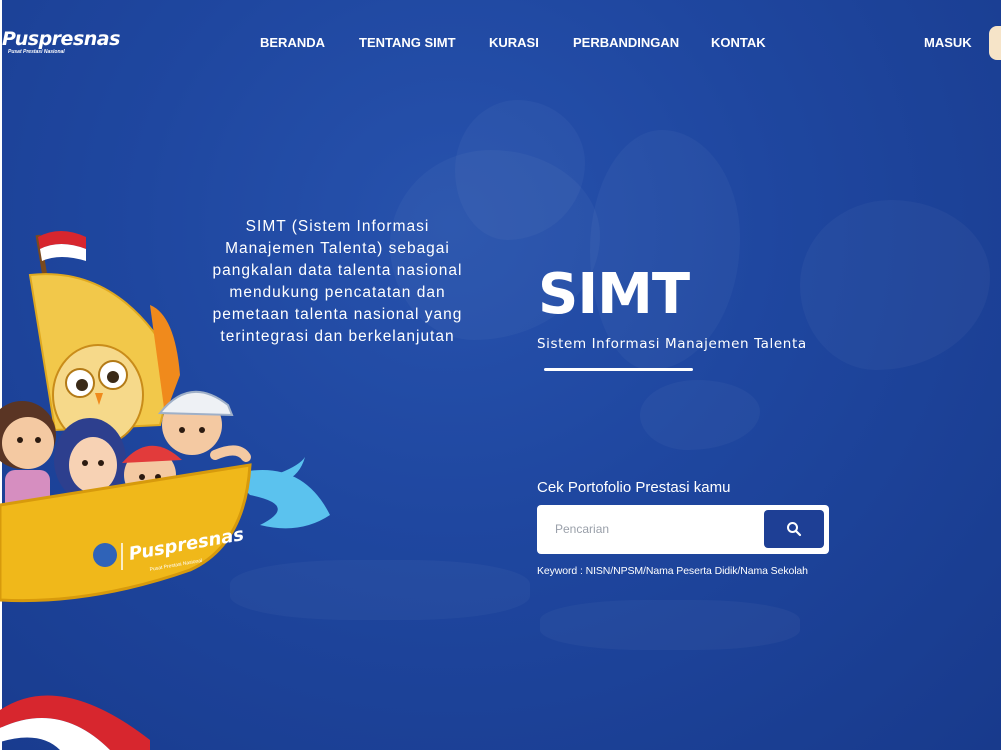 The image size is (1001, 750). Describe the element at coordinates (634, 487) in the screenshot. I see `portfolio-search-label: Cek Portofolio Prestasi kamu` at that location.